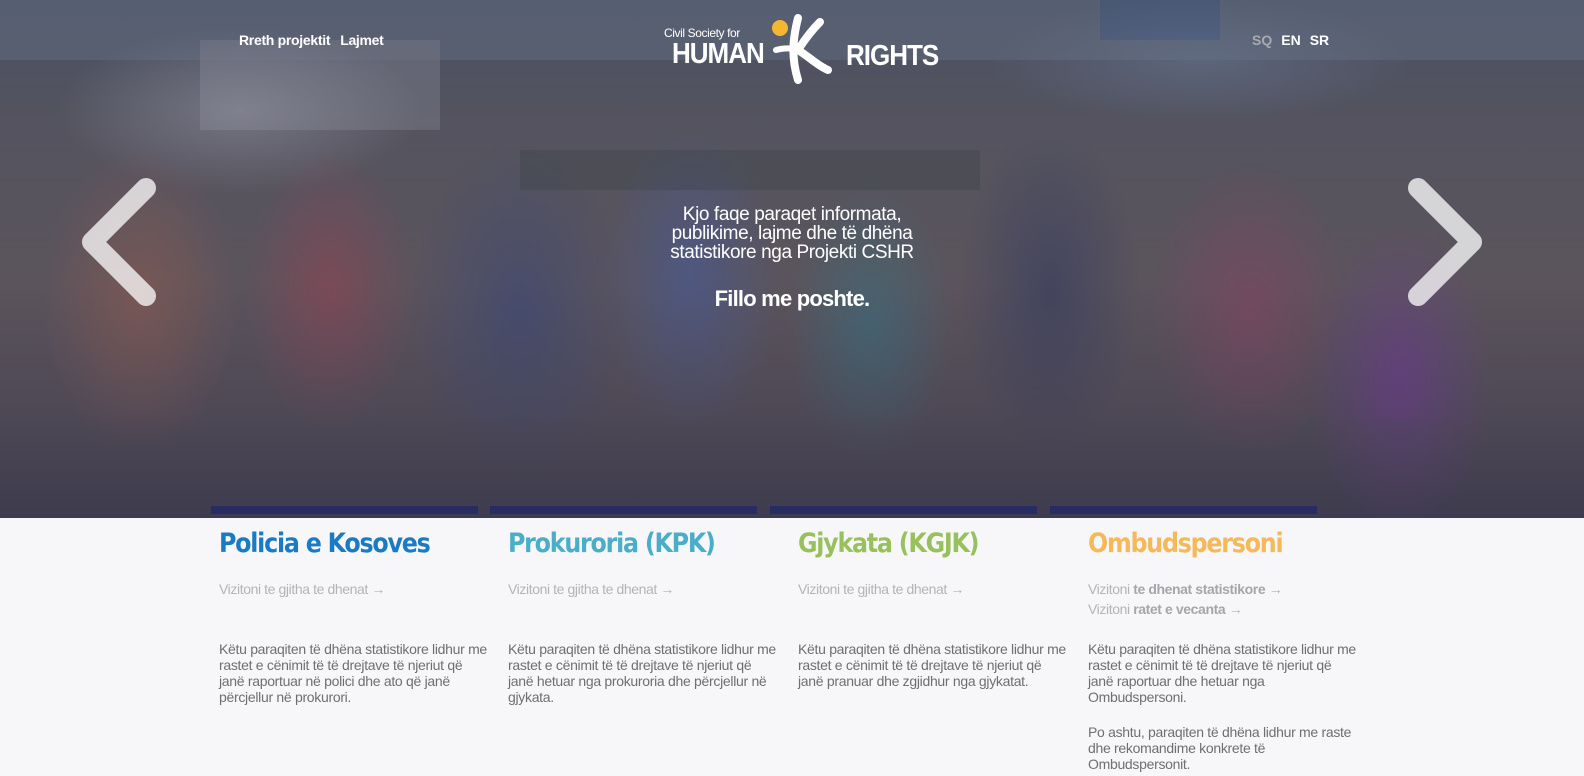 This screenshot has width=1584, height=776. I want to click on section-title: Ombudspersoni, so click(1186, 543).